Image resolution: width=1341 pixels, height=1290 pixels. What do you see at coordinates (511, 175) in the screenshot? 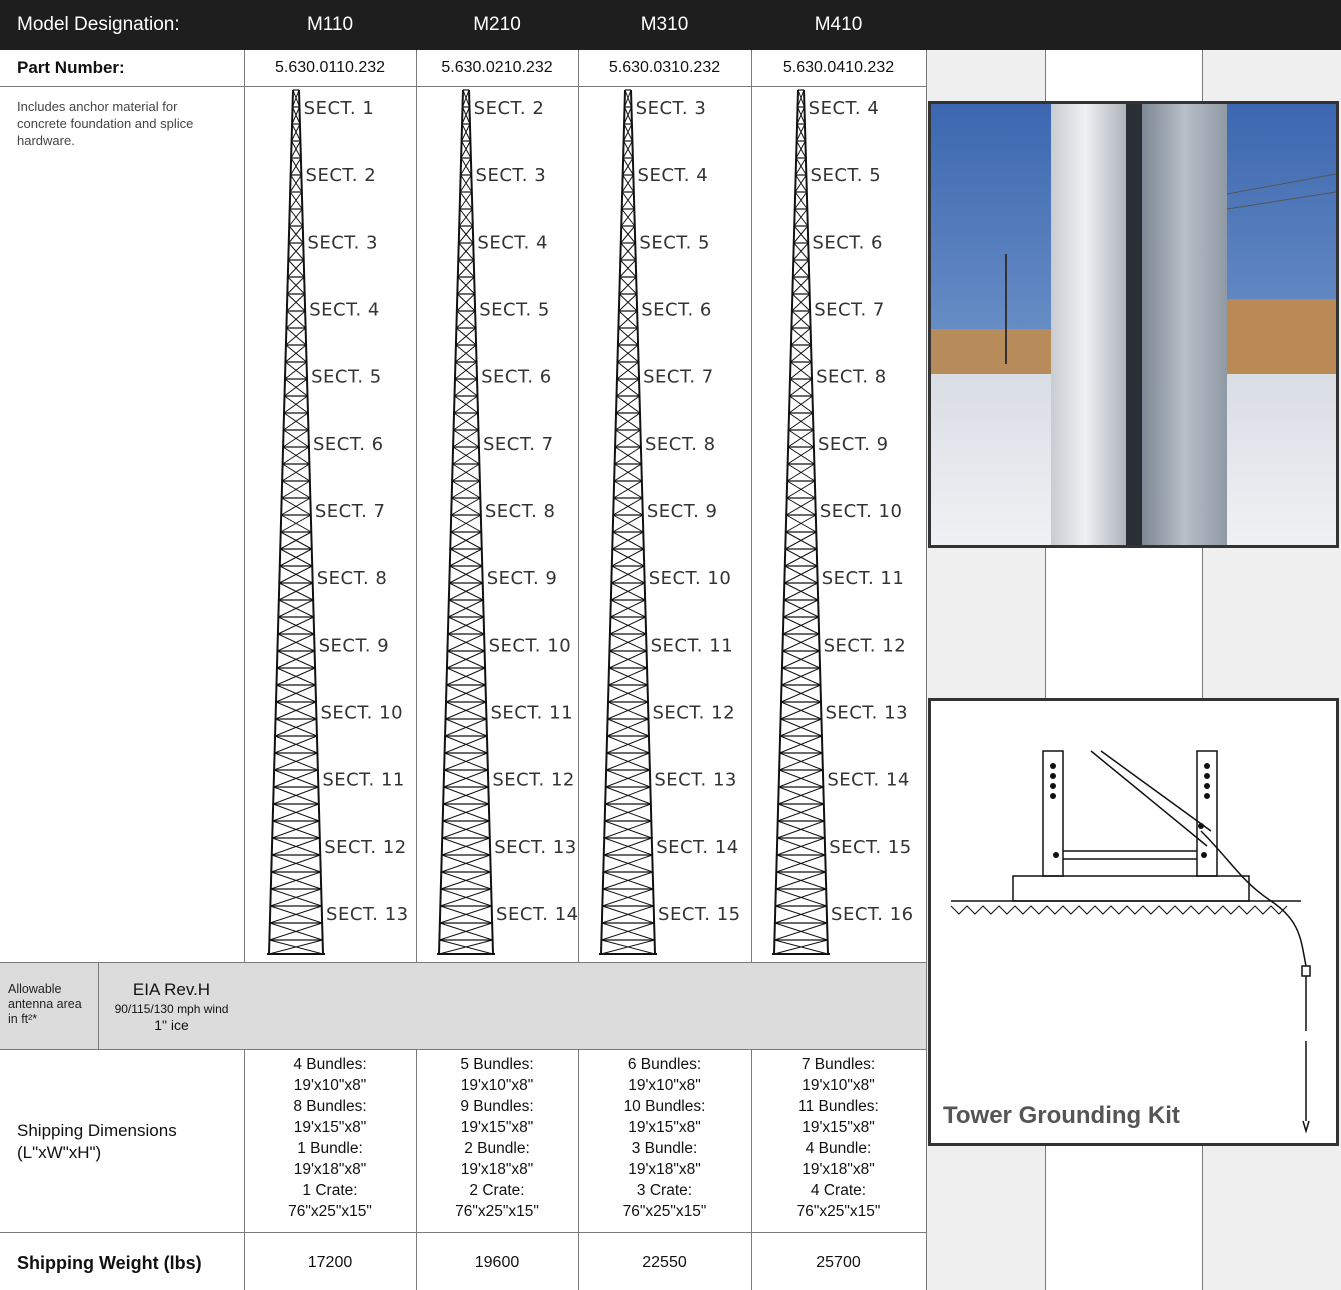
I see `section-label: SECT. 3` at bounding box center [511, 175].